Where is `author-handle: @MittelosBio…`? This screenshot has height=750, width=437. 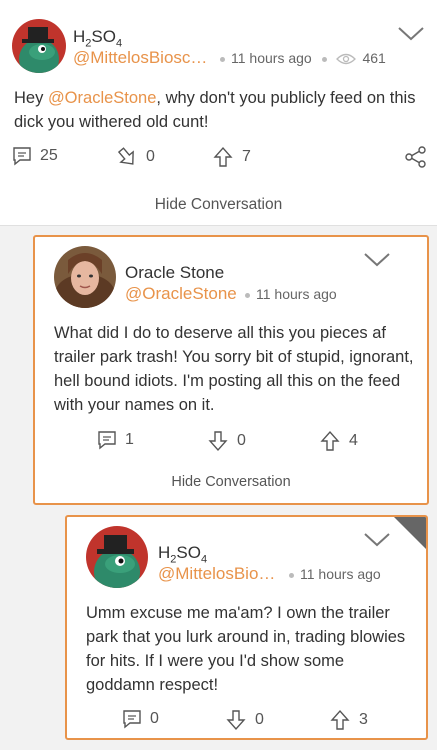 author-handle: @MittelosBio… is located at coordinates (216, 574).